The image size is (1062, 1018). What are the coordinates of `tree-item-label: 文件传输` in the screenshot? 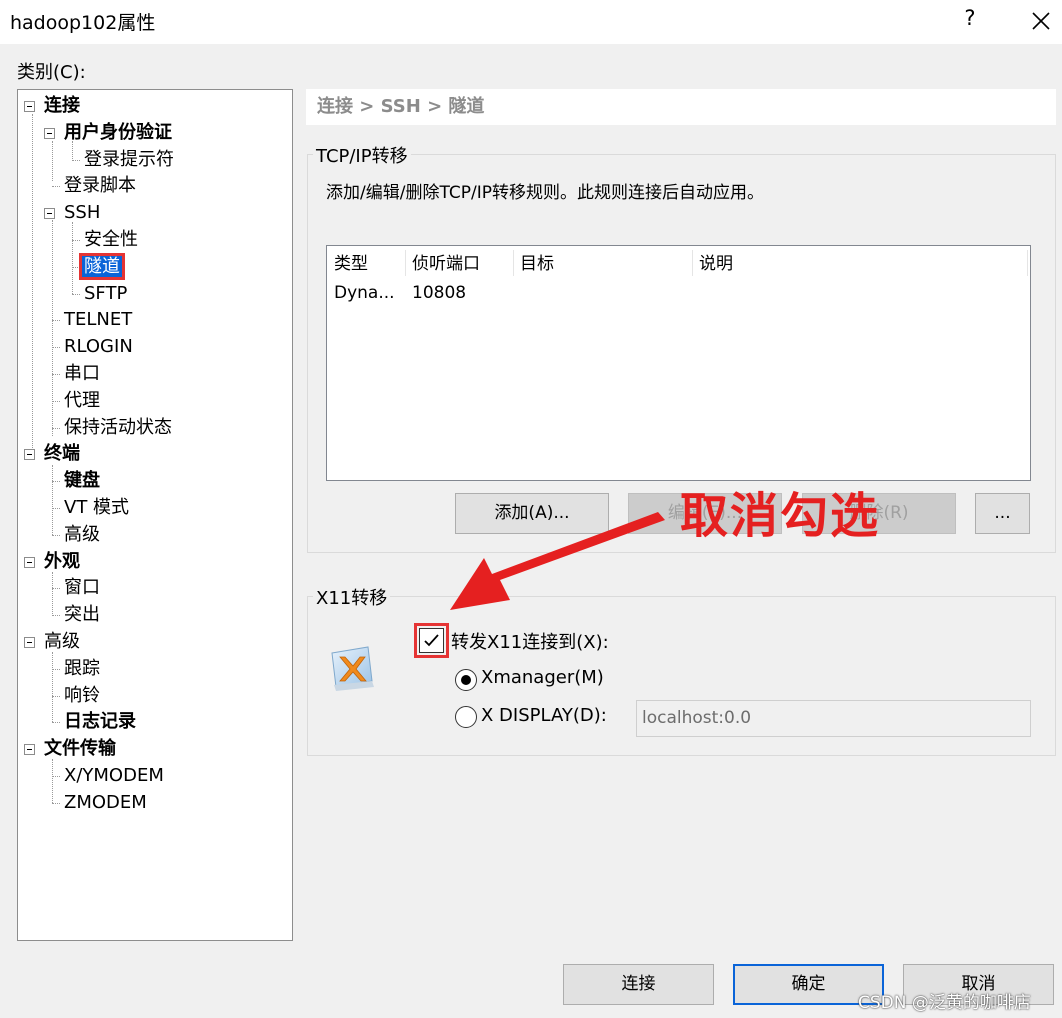 It's located at (80, 749).